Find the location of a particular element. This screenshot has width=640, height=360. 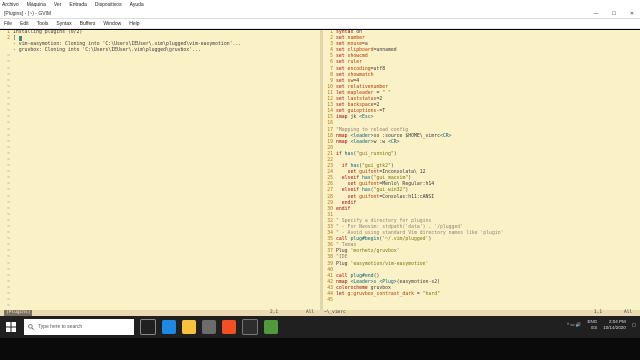

line-text: Installing plugins (0/2) is located at coordinates (48, 32).